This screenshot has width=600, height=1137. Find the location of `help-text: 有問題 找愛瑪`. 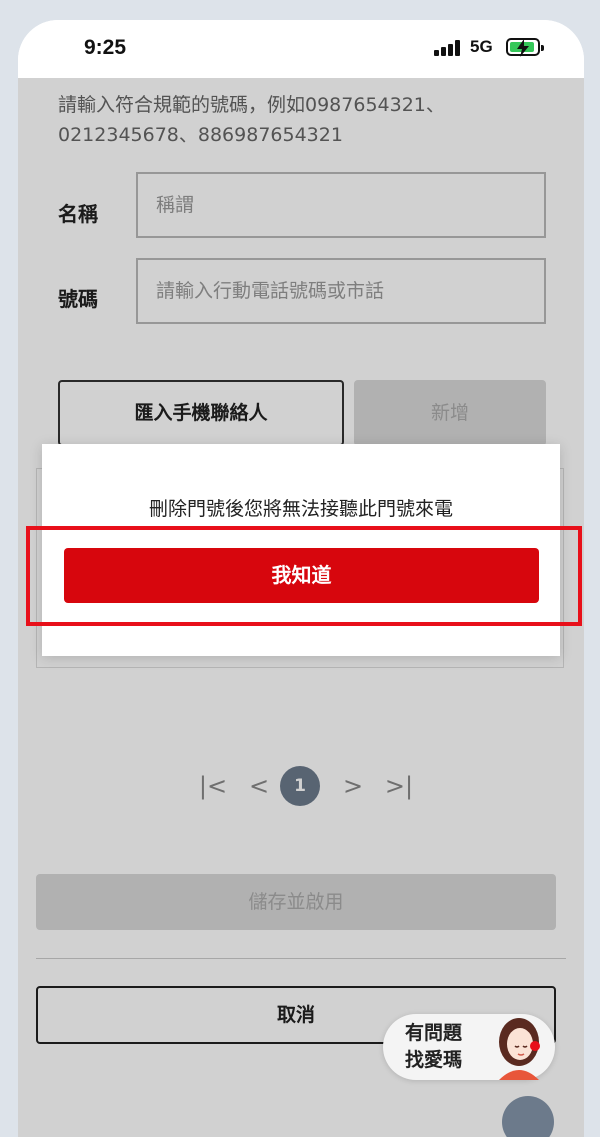

help-text: 有問題 找愛瑪 is located at coordinates (433, 1047).